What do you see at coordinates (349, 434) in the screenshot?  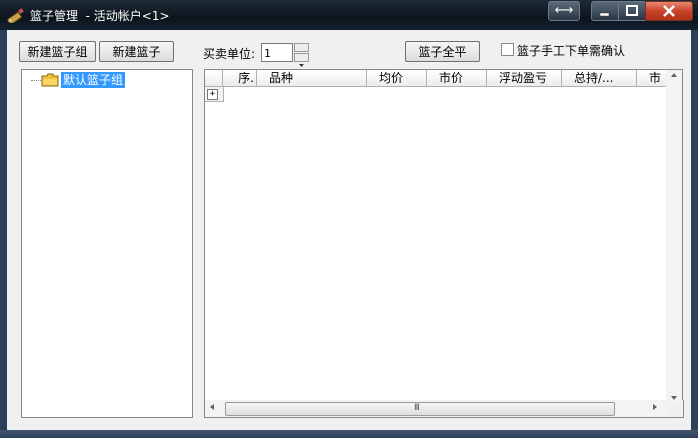 I see `window-bottom-frame` at bounding box center [349, 434].